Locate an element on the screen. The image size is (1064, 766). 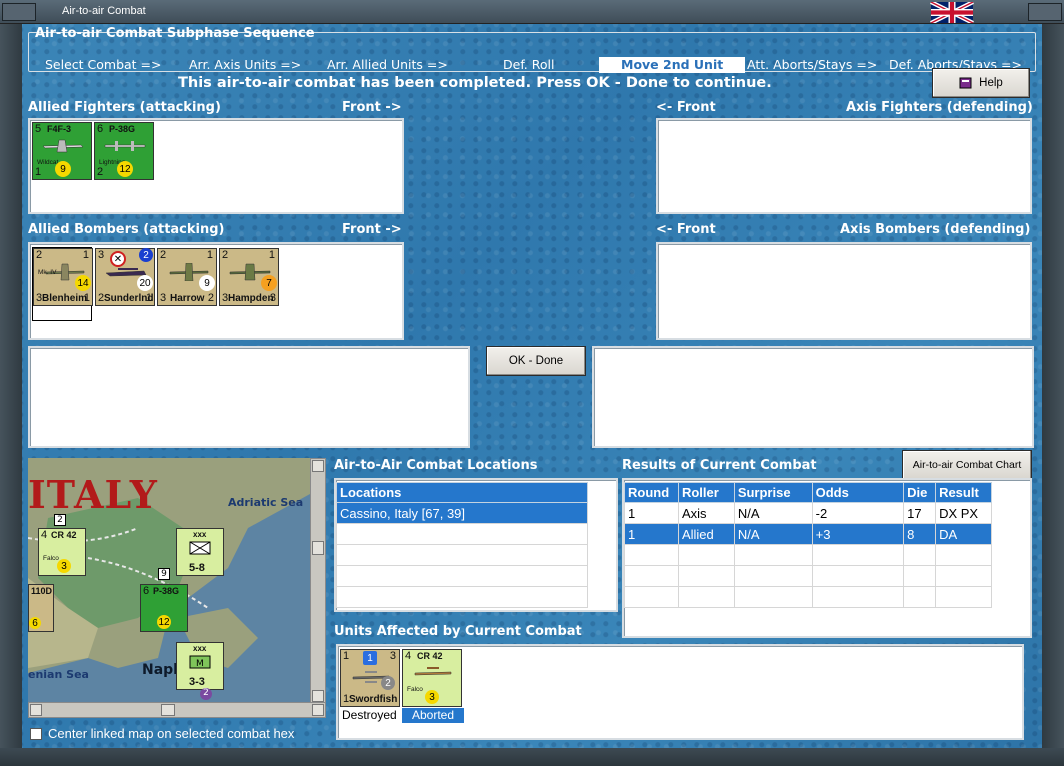
svg-text: M is located at coordinates (200, 664).